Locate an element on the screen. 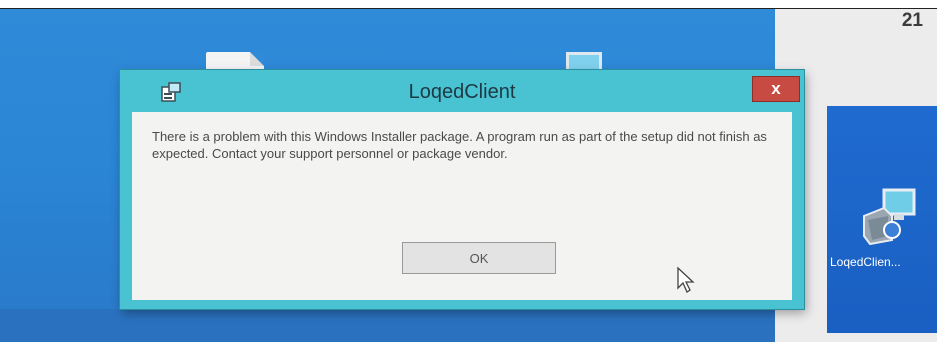 The width and height of the screenshot is (937, 342). close-button: x is located at coordinates (776, 89).